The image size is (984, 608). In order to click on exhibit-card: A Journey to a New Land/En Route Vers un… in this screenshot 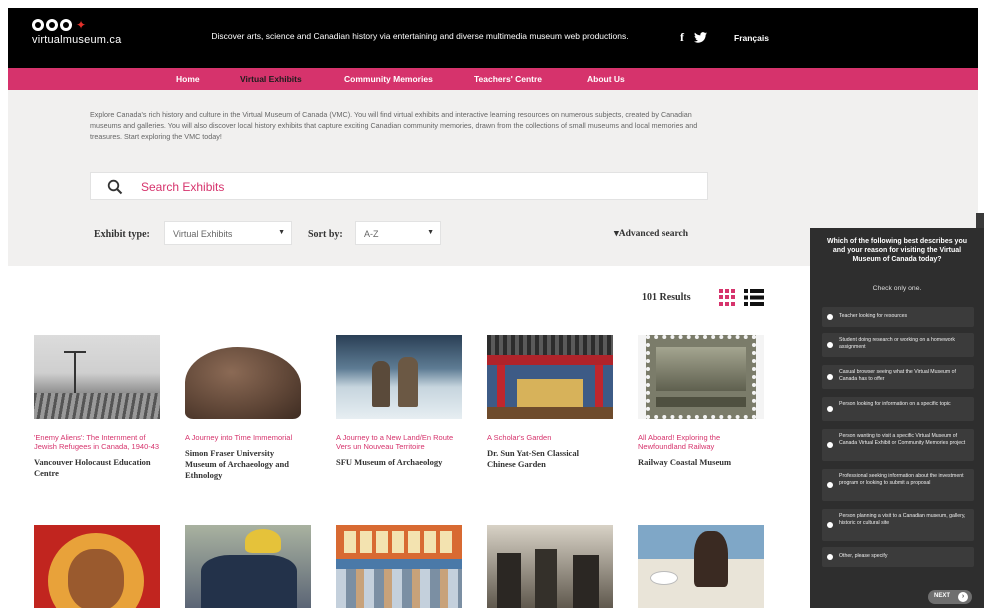, I will do `click(400, 401)`.